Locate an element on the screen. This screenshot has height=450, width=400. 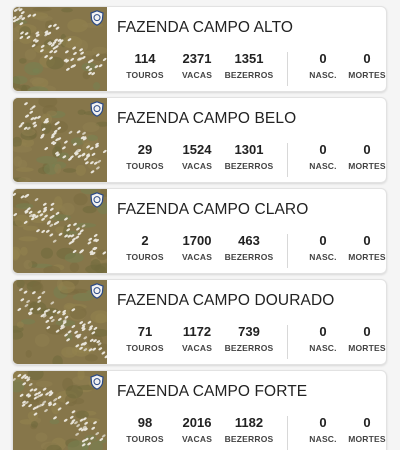
stat-vacas: 1172 VACAS is located at coordinates (197, 339).